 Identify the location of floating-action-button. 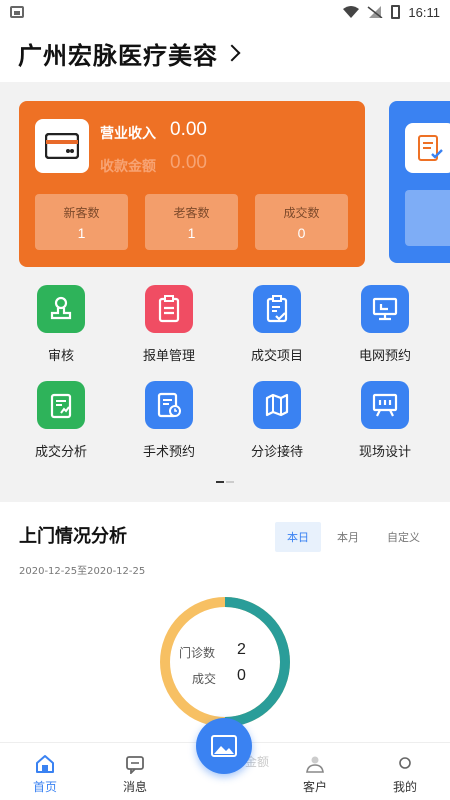
(224, 746).